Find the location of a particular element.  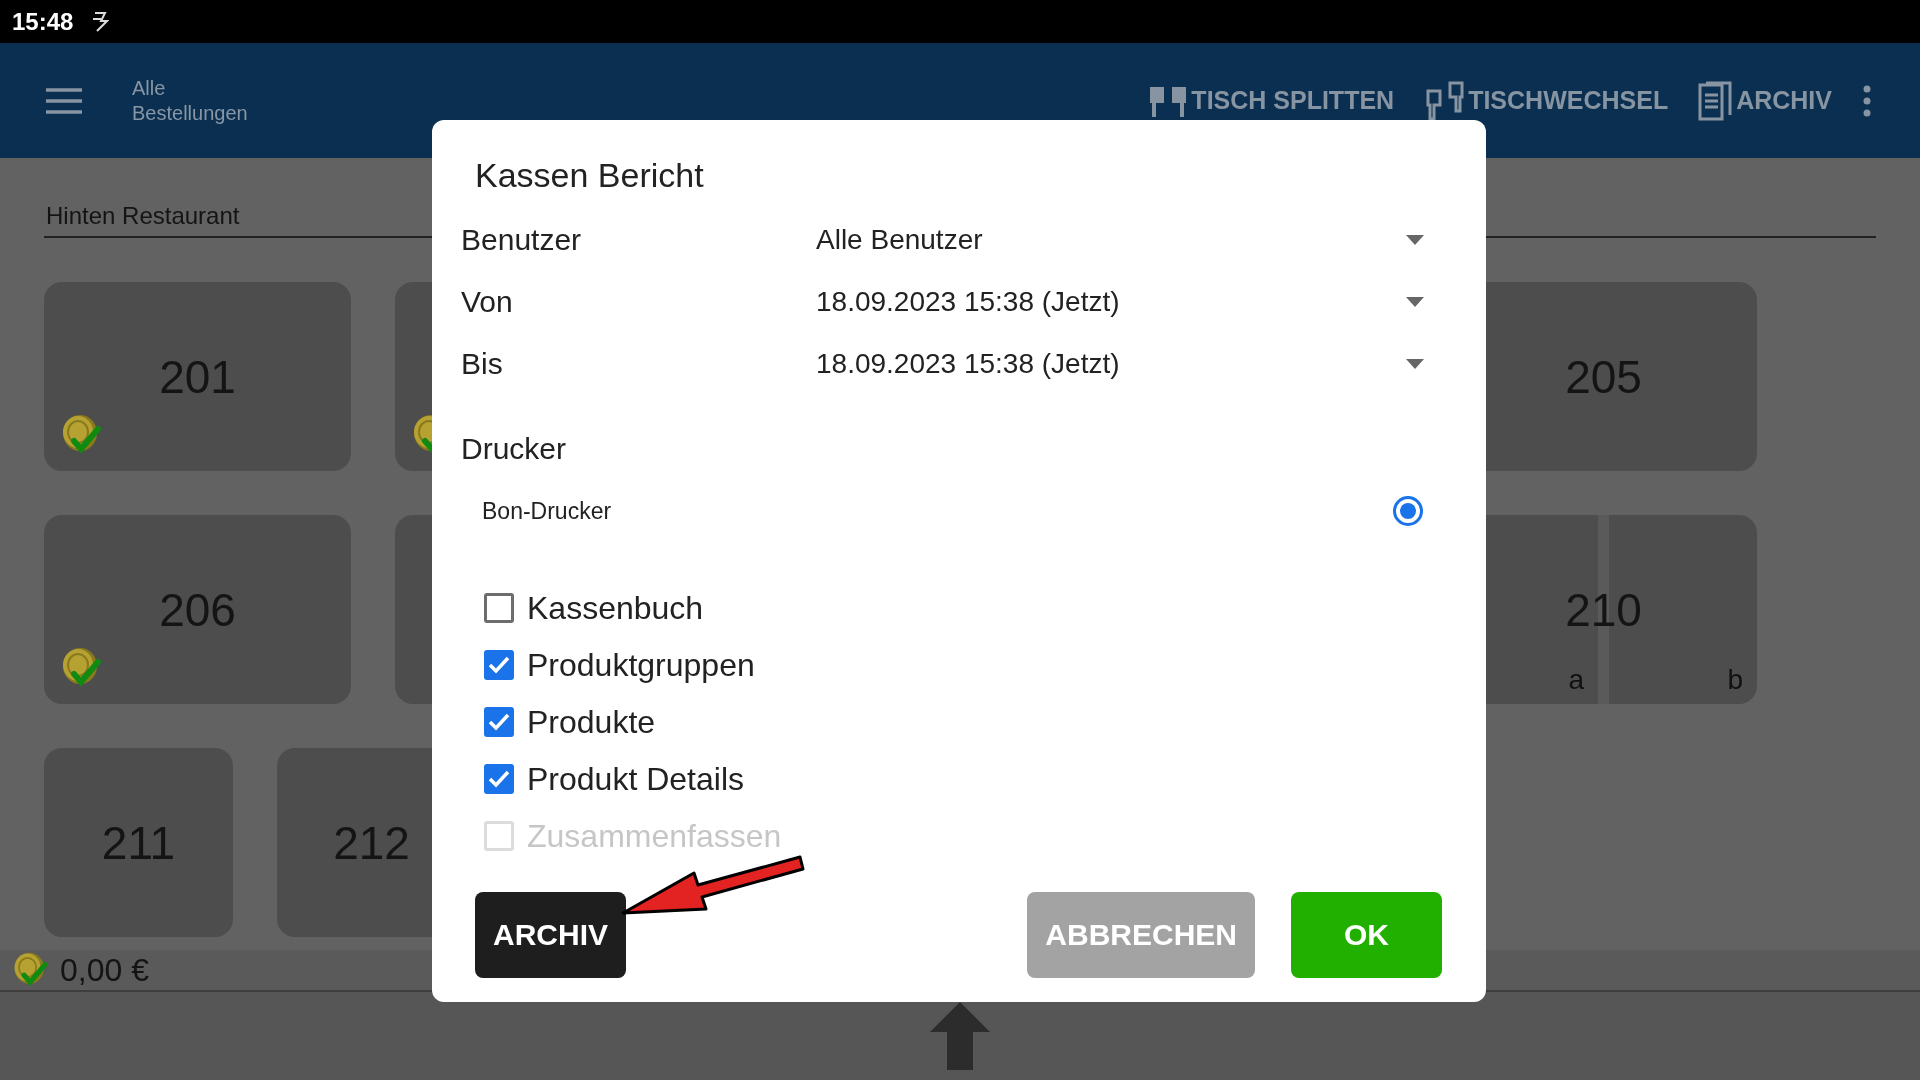

table-tile: 206 is located at coordinates (197, 609).